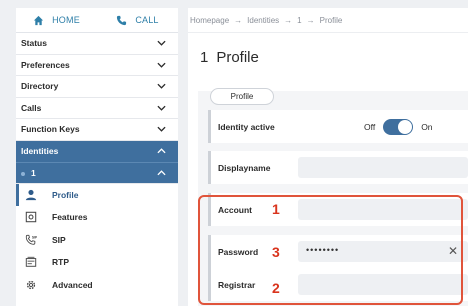 This screenshot has width=468, height=306. Describe the element at coordinates (276, 252) in the screenshot. I see `marker-password: 3` at that location.